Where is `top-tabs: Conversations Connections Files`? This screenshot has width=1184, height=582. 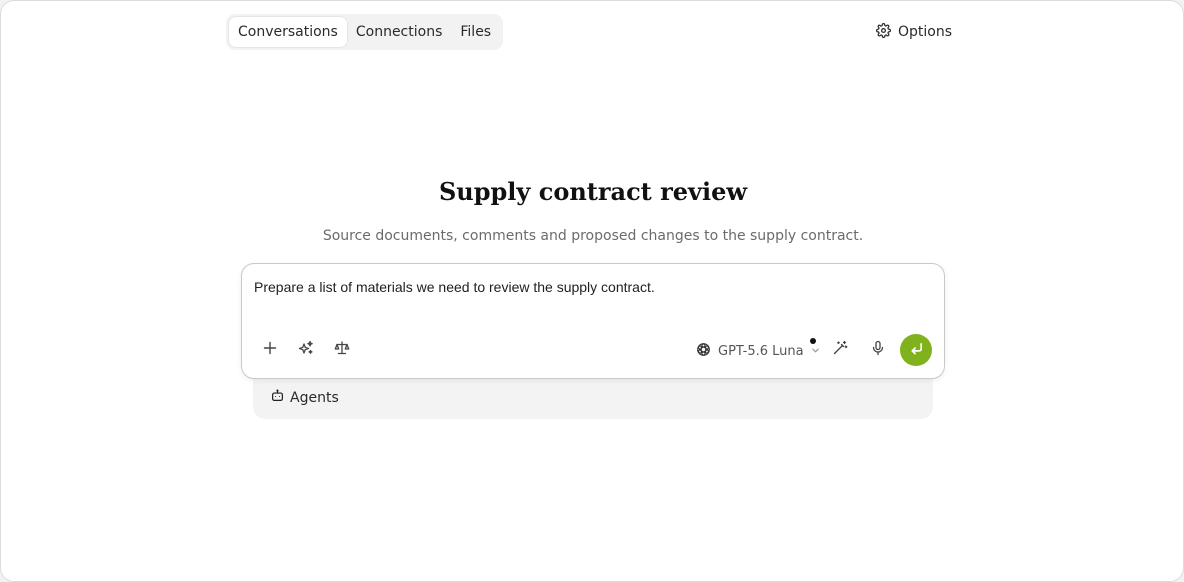
top-tabs: Conversations Connections Files is located at coordinates (365, 32).